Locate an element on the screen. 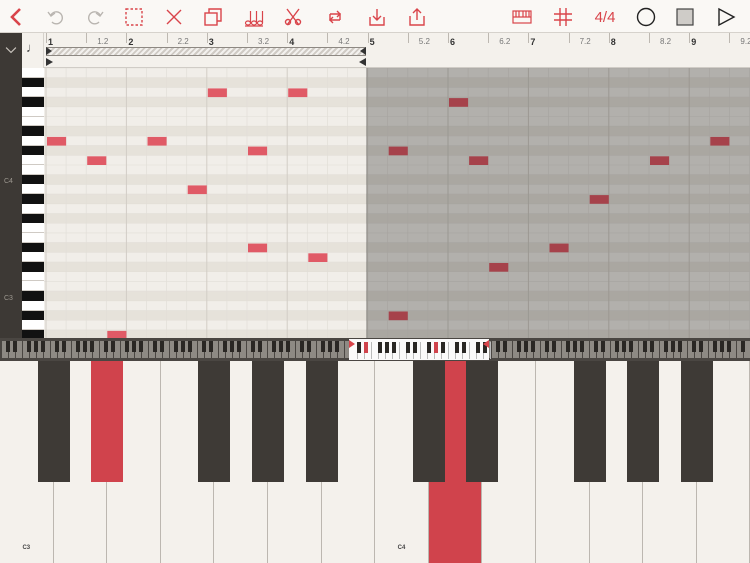 The image size is (750, 563). play-icon is located at coordinates (726, 17).